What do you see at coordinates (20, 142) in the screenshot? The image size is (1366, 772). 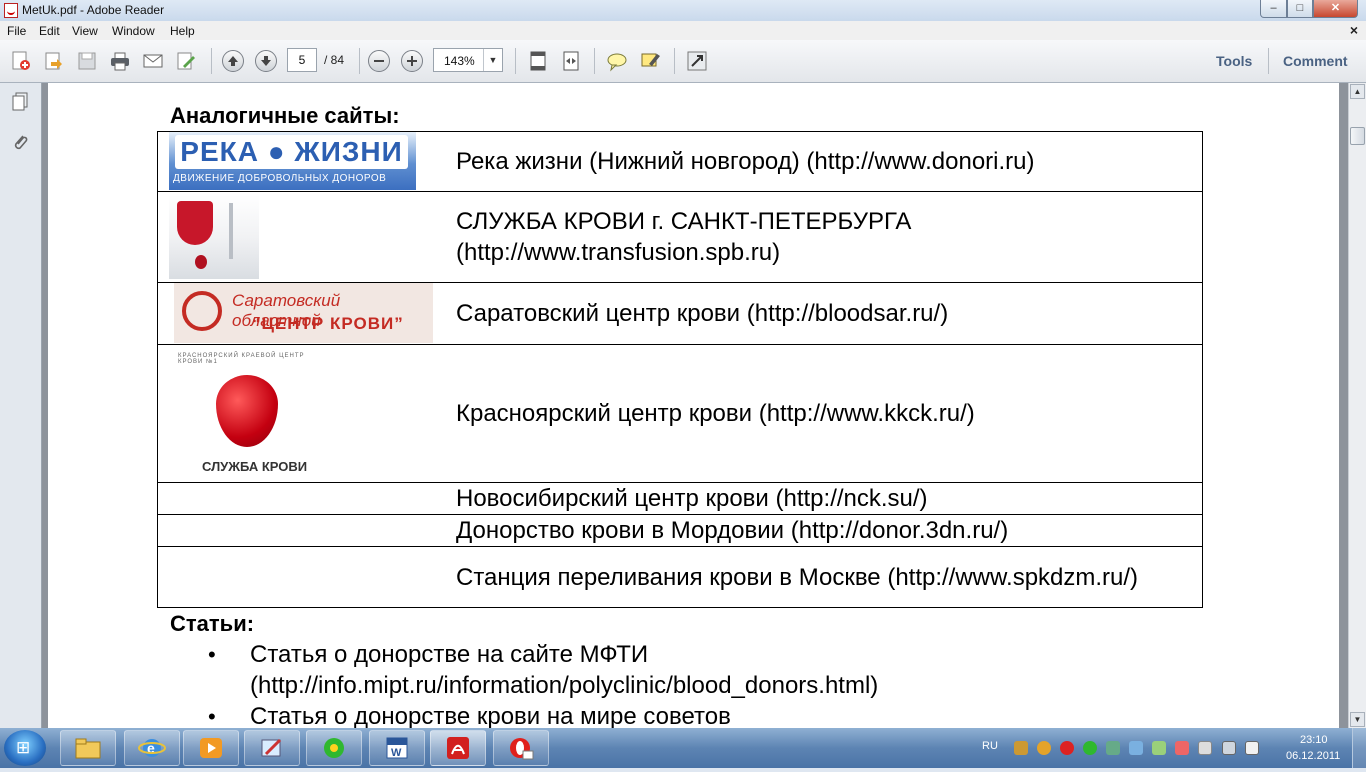 I see `attachments-icon` at bounding box center [20, 142].